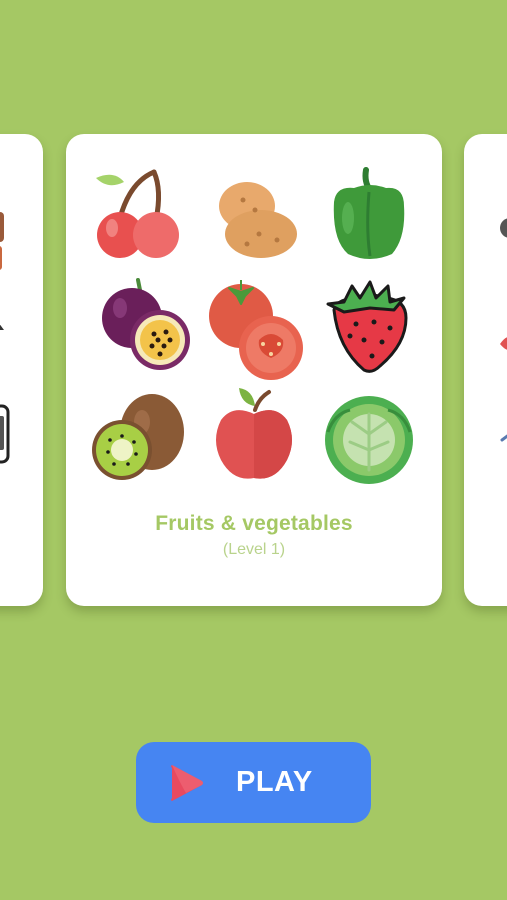  I want to click on category-title: Fruits & vegetables, so click(254, 523).